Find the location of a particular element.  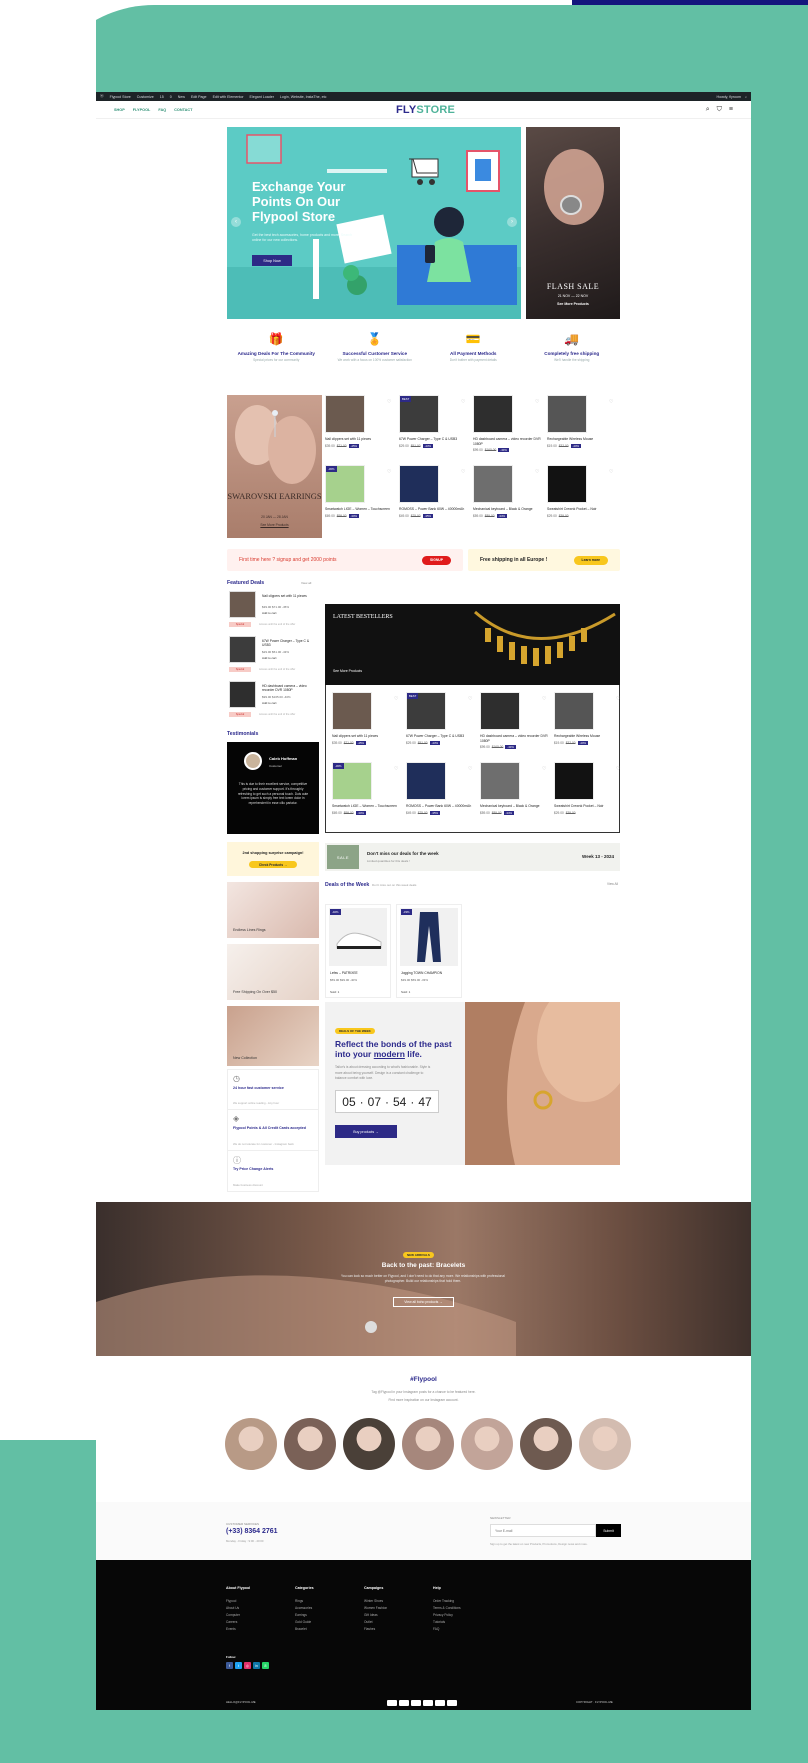

footer-link: About Us is located at coordinates (238, 1608).